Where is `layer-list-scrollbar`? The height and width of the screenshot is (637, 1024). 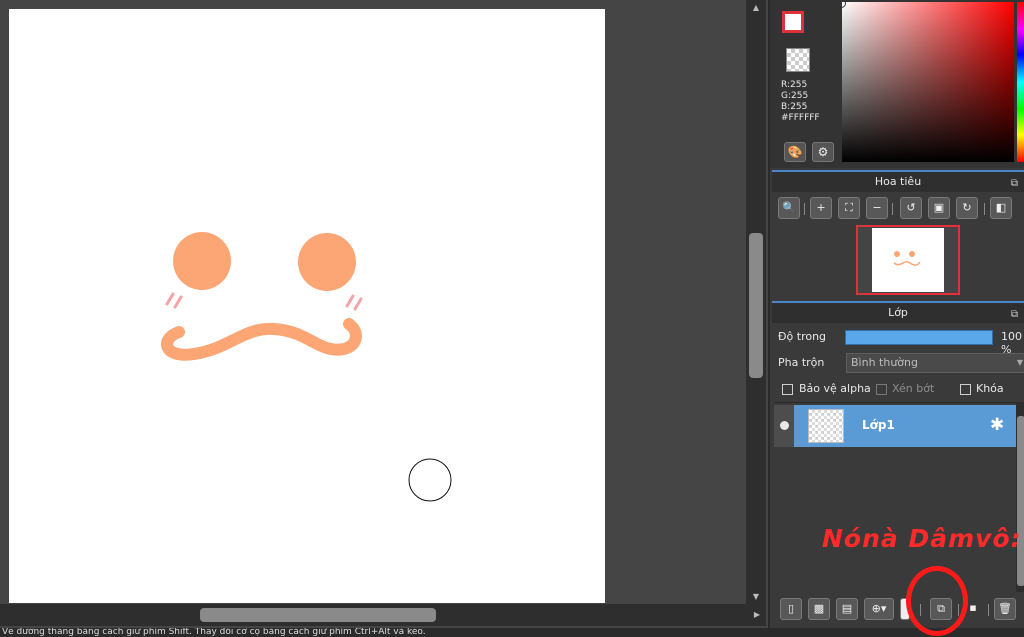
layer-list-scrollbar is located at coordinates (1020, 497).